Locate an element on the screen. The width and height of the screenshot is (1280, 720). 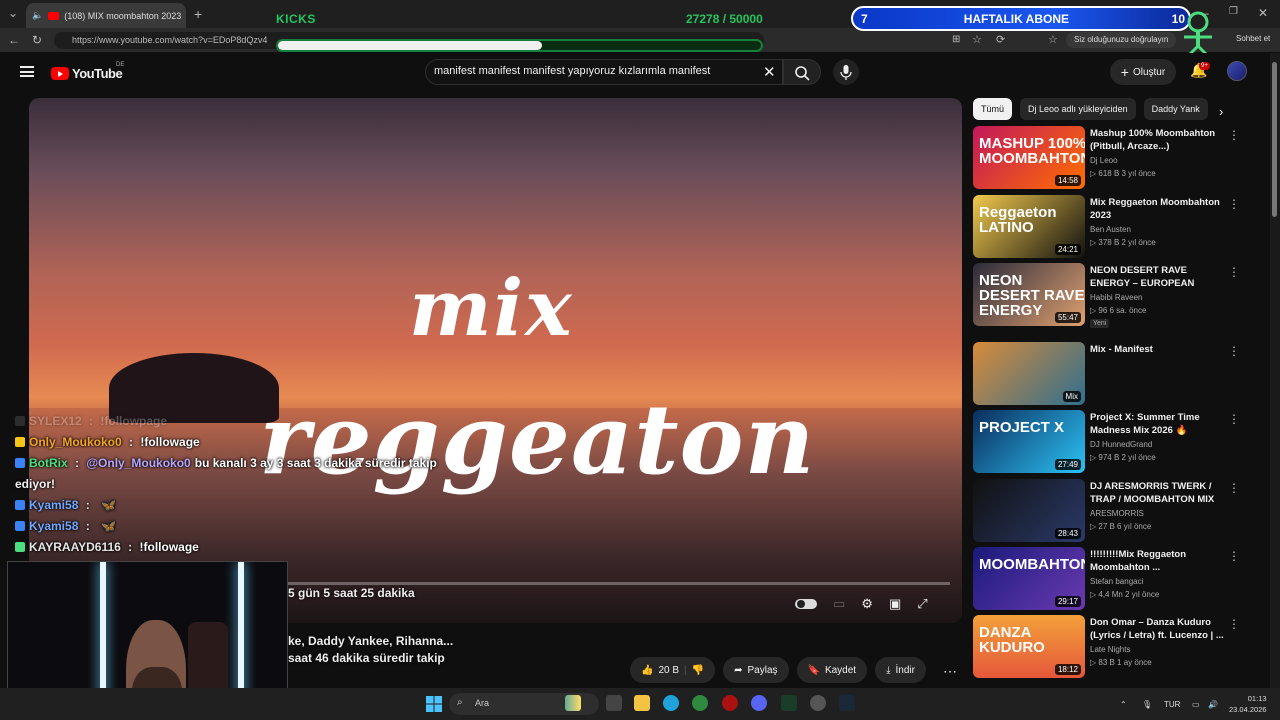
search-highlight-icon is located at coordinates (573, 703).